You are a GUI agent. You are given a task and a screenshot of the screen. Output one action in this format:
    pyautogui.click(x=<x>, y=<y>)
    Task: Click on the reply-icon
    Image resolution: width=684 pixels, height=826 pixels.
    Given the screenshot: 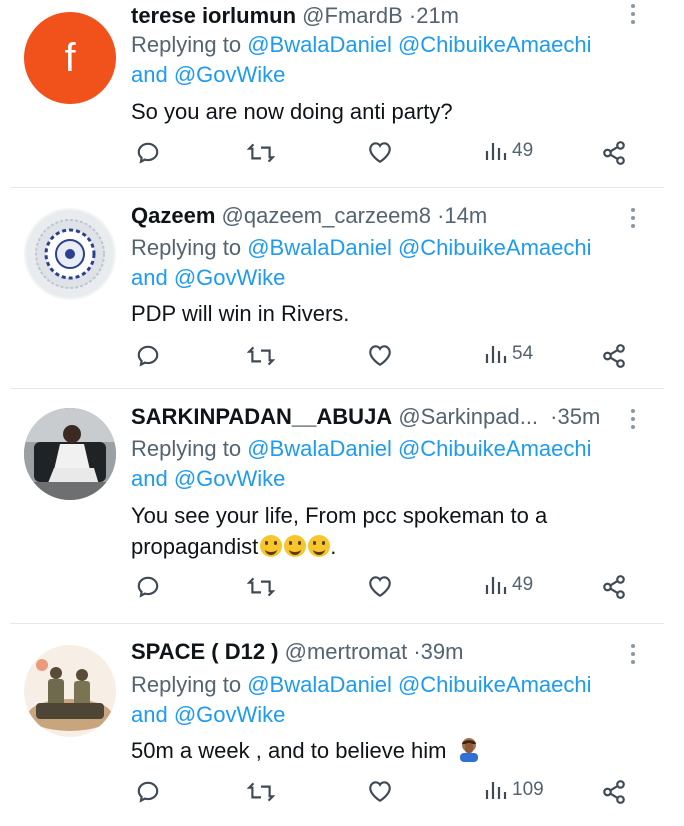 What is the action you would take?
    pyautogui.click(x=148, y=356)
    